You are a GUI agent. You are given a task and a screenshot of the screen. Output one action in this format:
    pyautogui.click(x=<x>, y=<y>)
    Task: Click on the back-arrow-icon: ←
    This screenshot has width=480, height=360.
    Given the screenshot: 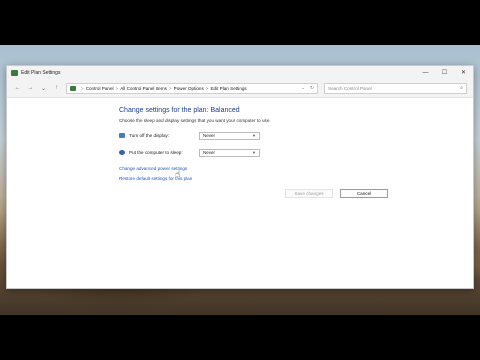 What is the action you would take?
    pyautogui.click(x=17, y=88)
    